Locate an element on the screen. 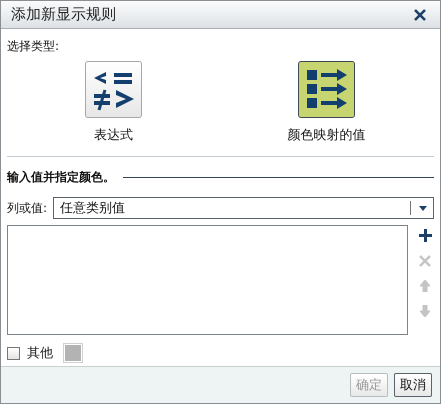  column-label: 列或值: is located at coordinates (27, 208).